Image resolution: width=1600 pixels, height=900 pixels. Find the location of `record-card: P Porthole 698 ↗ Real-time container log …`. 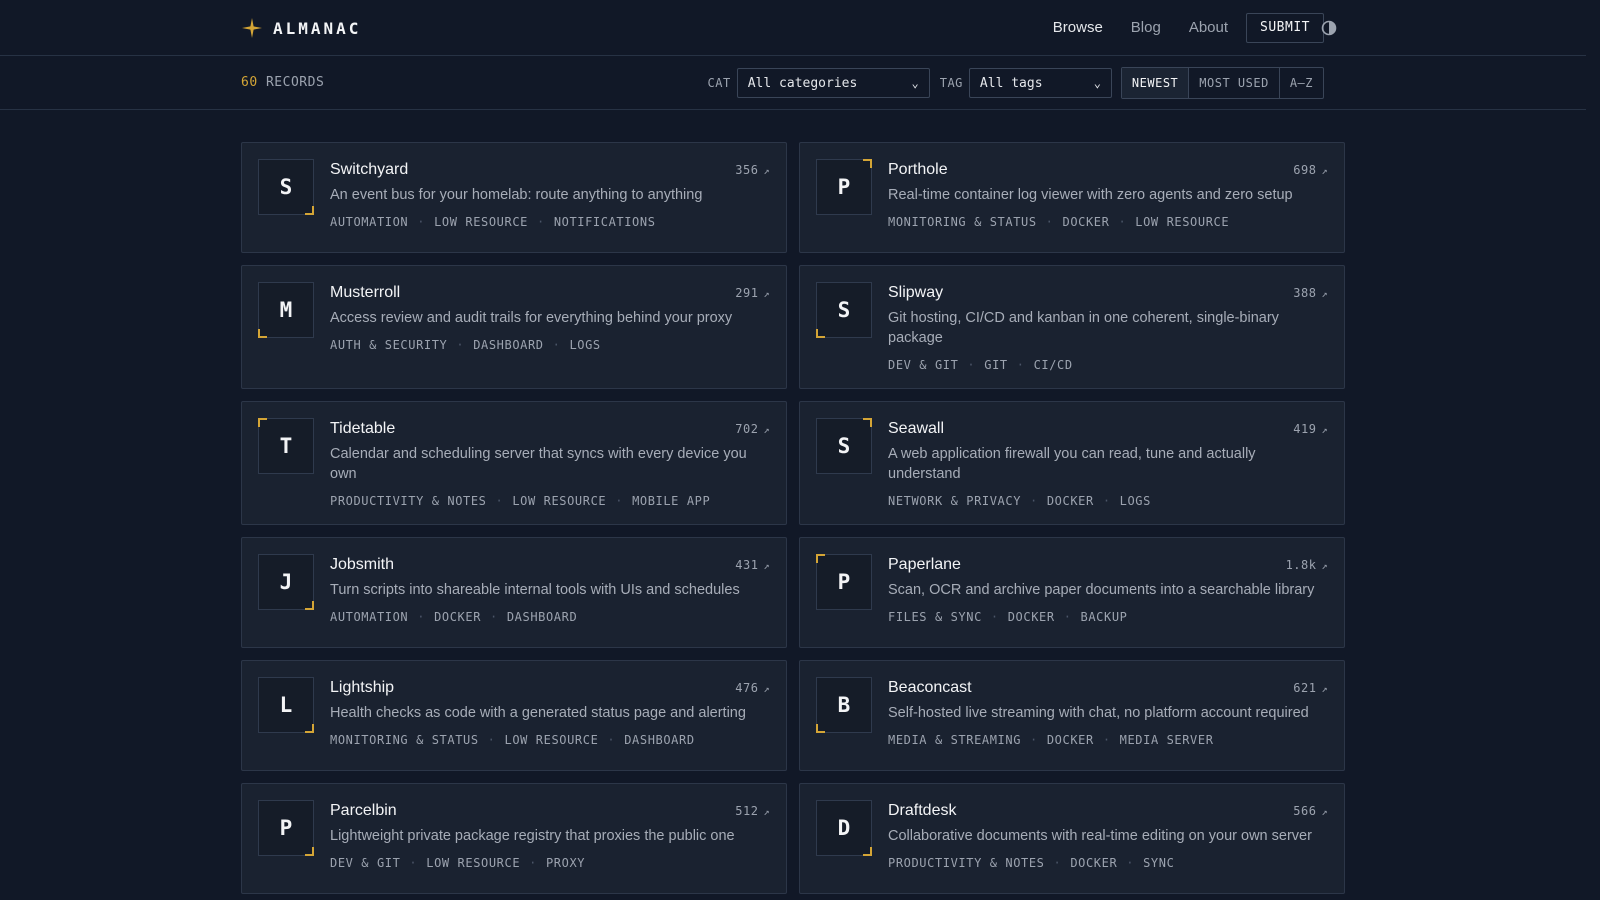

record-card: P Porthole 698 ↗ Real-time container log … is located at coordinates (1072, 197).